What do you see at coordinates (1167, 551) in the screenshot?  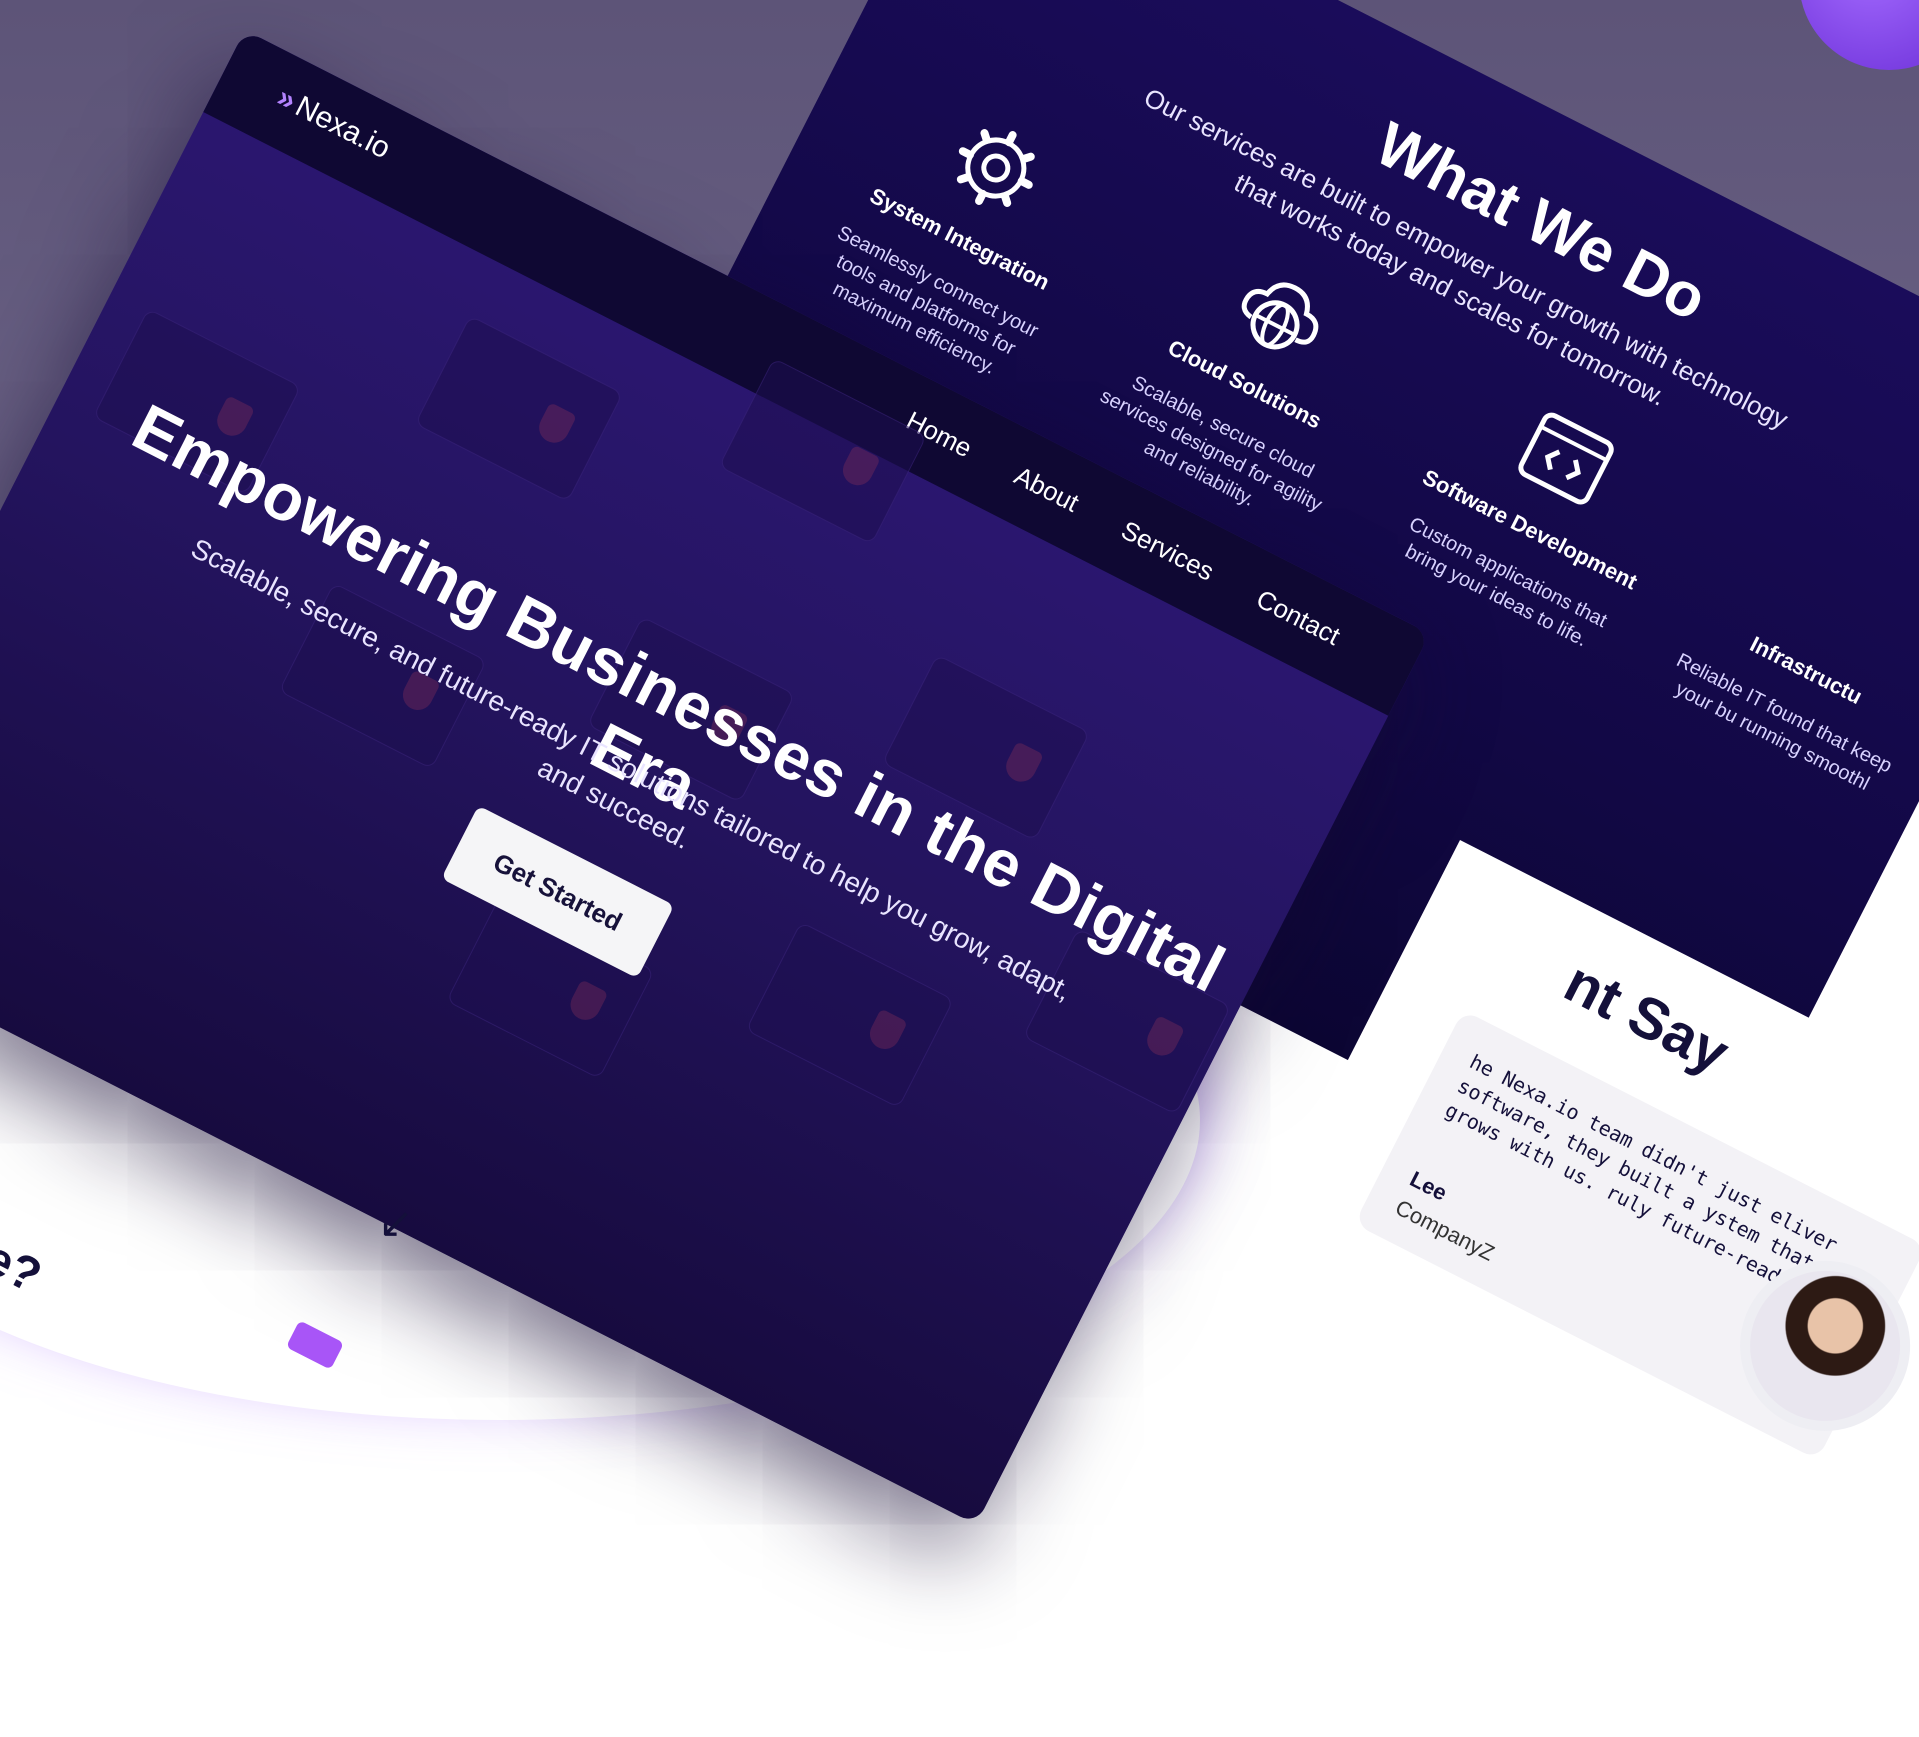 I see `nav-services: Services` at bounding box center [1167, 551].